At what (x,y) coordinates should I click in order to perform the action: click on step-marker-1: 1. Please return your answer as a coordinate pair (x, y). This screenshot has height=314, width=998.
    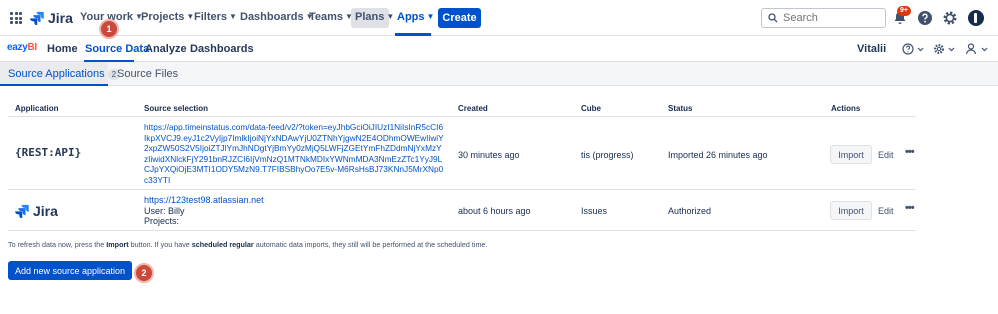
    Looking at the image, I should click on (109, 29).